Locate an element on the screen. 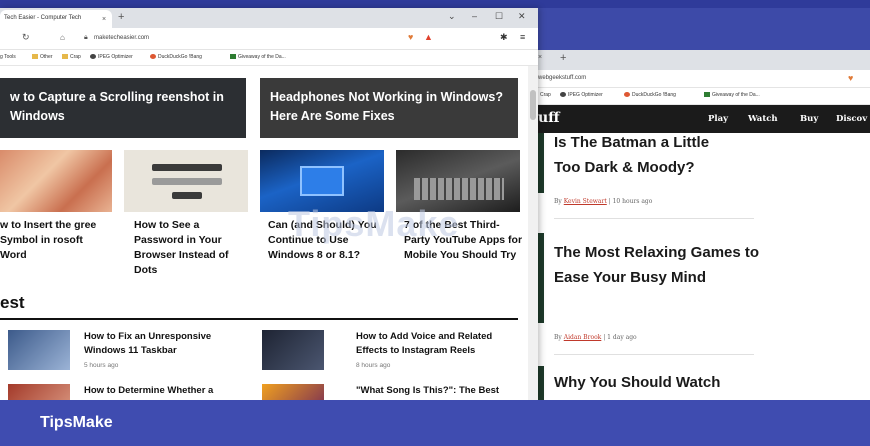 The image size is (870, 446). url-field: webgeekstuff.com is located at coordinates (562, 78).